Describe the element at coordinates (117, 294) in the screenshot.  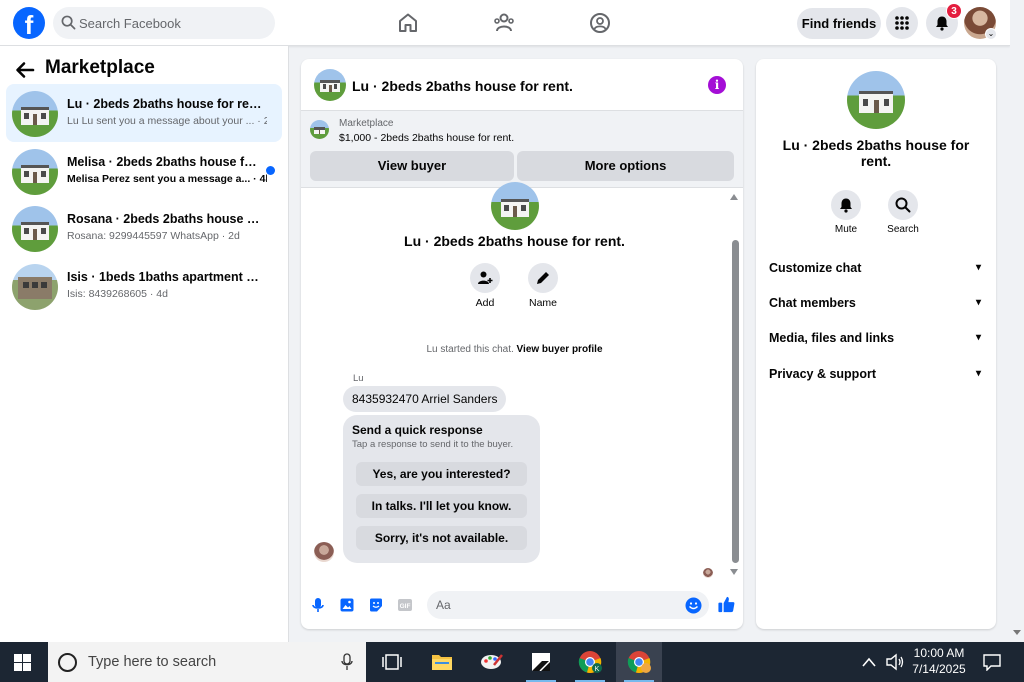
I see `conversation-preview: Isis: 8439268605 · 4d` at that location.